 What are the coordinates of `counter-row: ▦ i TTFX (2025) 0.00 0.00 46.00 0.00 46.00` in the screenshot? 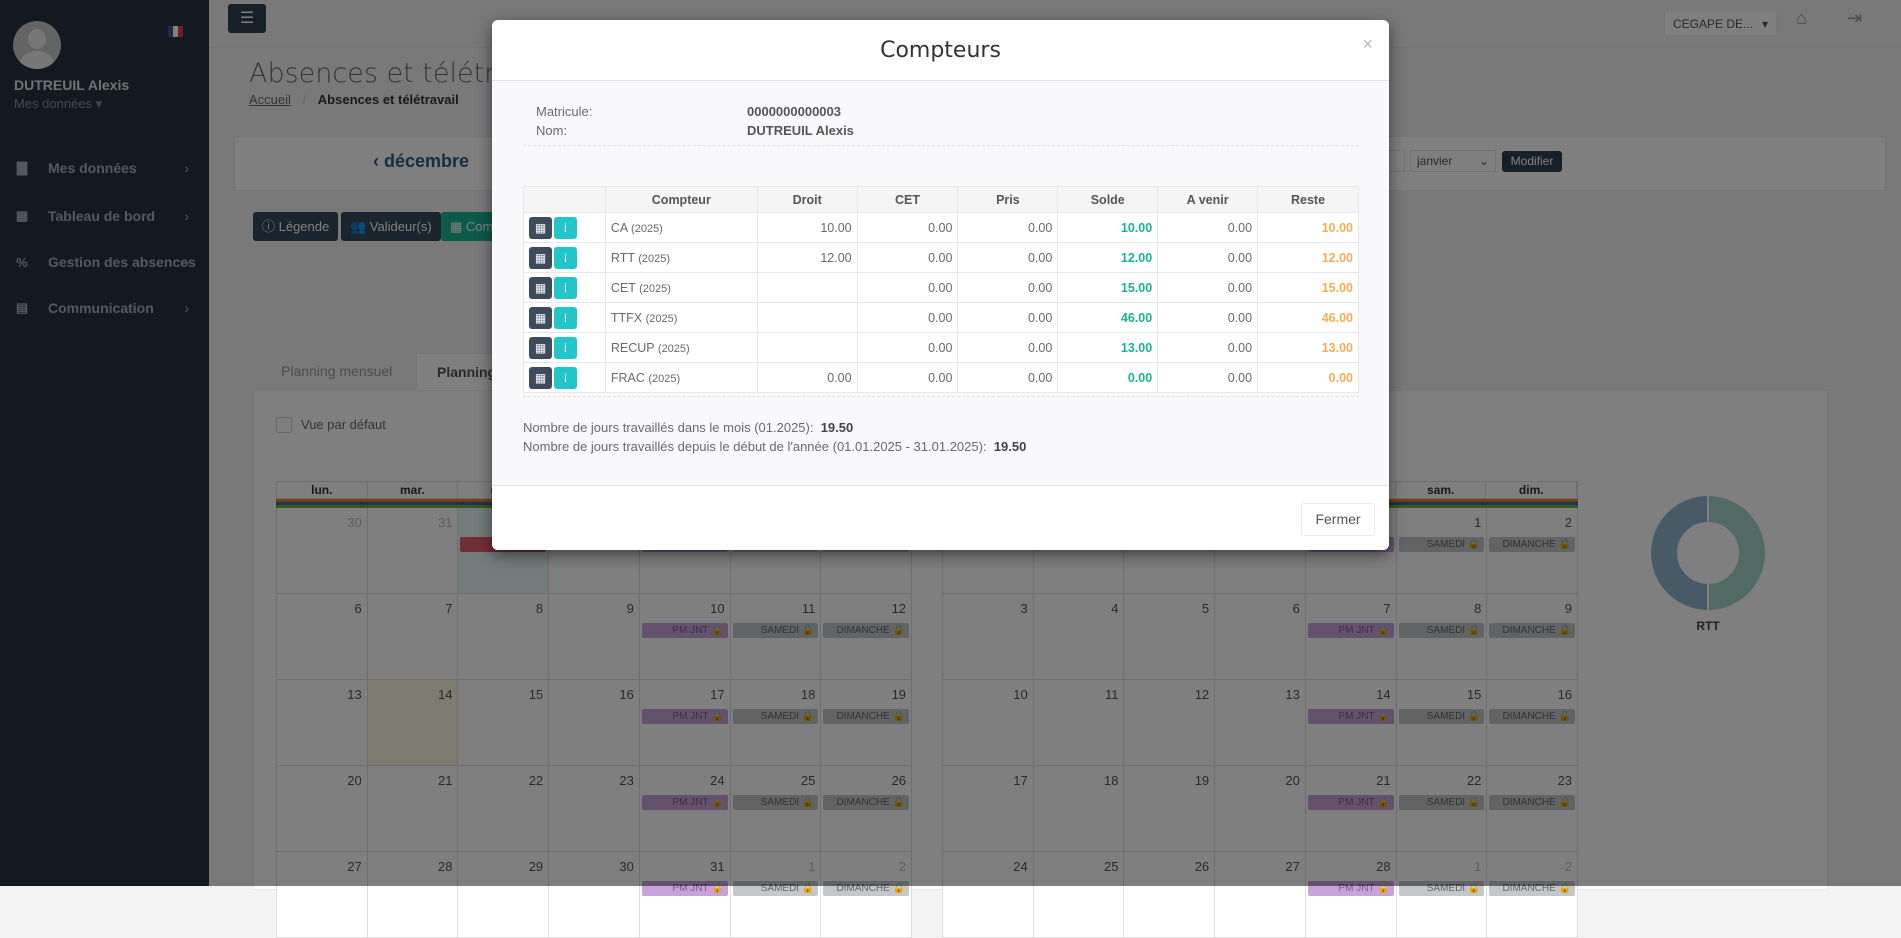 It's located at (941, 317).